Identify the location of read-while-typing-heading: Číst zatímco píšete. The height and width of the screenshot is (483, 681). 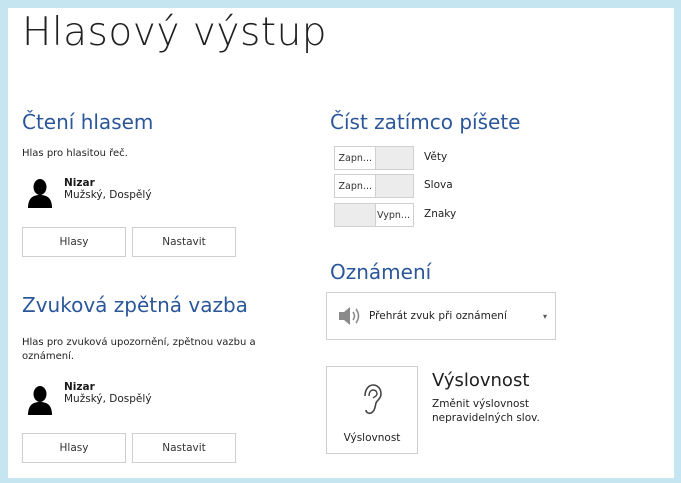
(425, 122).